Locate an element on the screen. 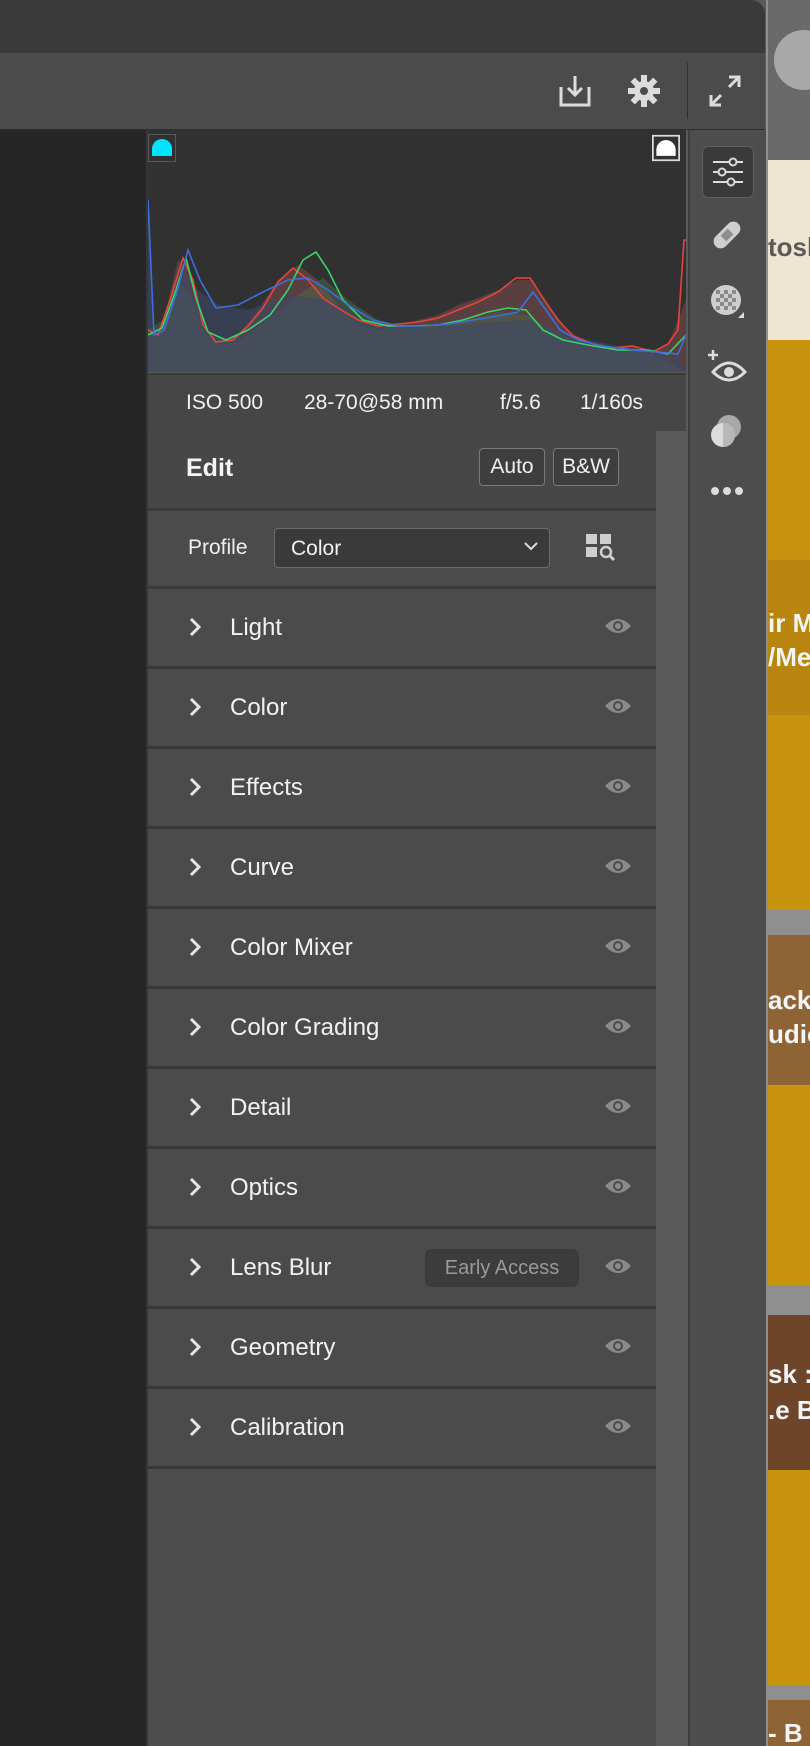  window-titlebar is located at coordinates (382, 27).